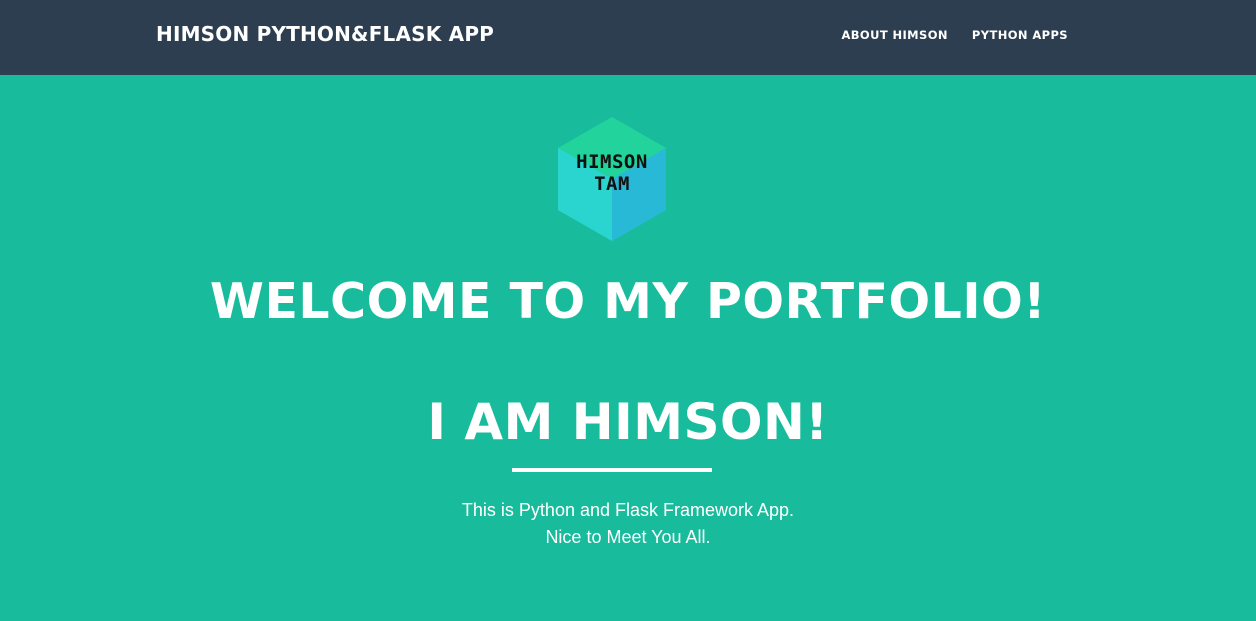  I want to click on nav-link-python-apps: PYTHON APPS, so click(1020, 35).